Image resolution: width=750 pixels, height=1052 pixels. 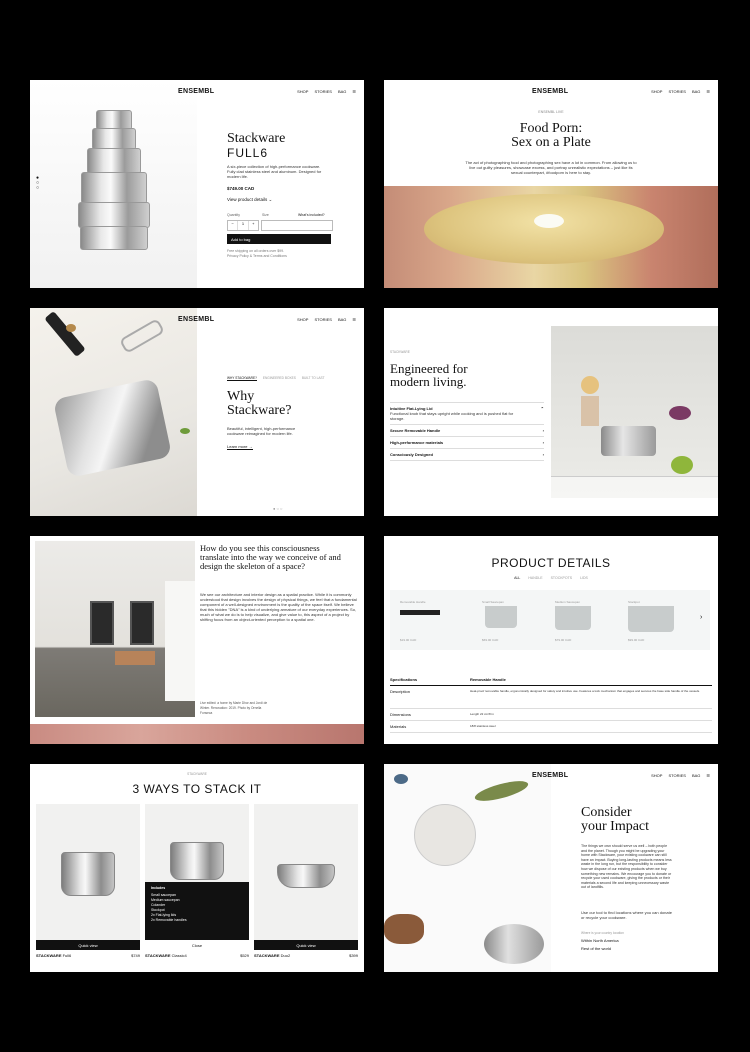 I want to click on product-gallery: ● ○ ○, so click(x=113, y=184).